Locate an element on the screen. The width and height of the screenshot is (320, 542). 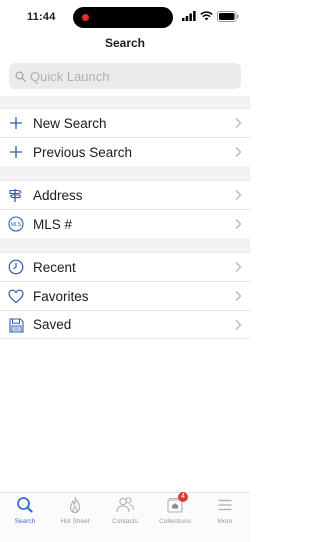
row-label: Previous Search is located at coordinates (83, 152).